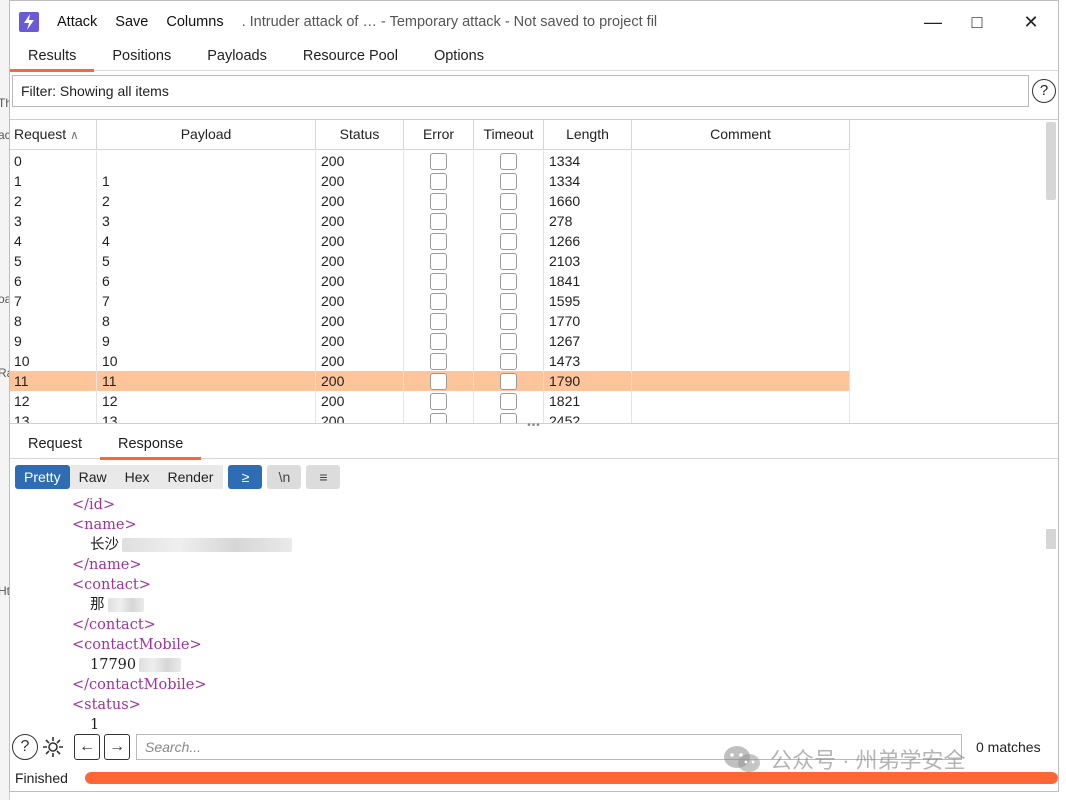 The width and height of the screenshot is (1066, 800). Describe the element at coordinates (87, 747) in the screenshot. I see `previous-match-arrow-icon: ←` at that location.